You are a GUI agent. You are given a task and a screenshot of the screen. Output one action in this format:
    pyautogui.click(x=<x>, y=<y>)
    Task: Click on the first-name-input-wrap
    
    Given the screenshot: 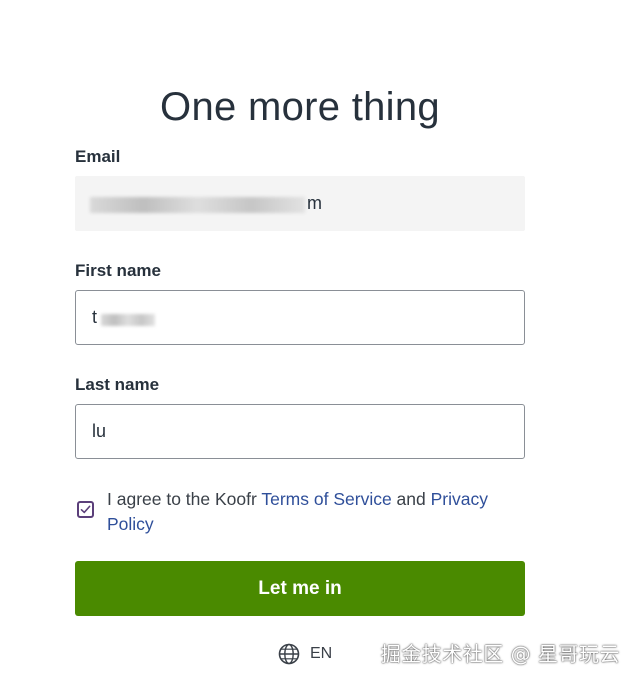 What is the action you would take?
    pyautogui.click(x=300, y=317)
    